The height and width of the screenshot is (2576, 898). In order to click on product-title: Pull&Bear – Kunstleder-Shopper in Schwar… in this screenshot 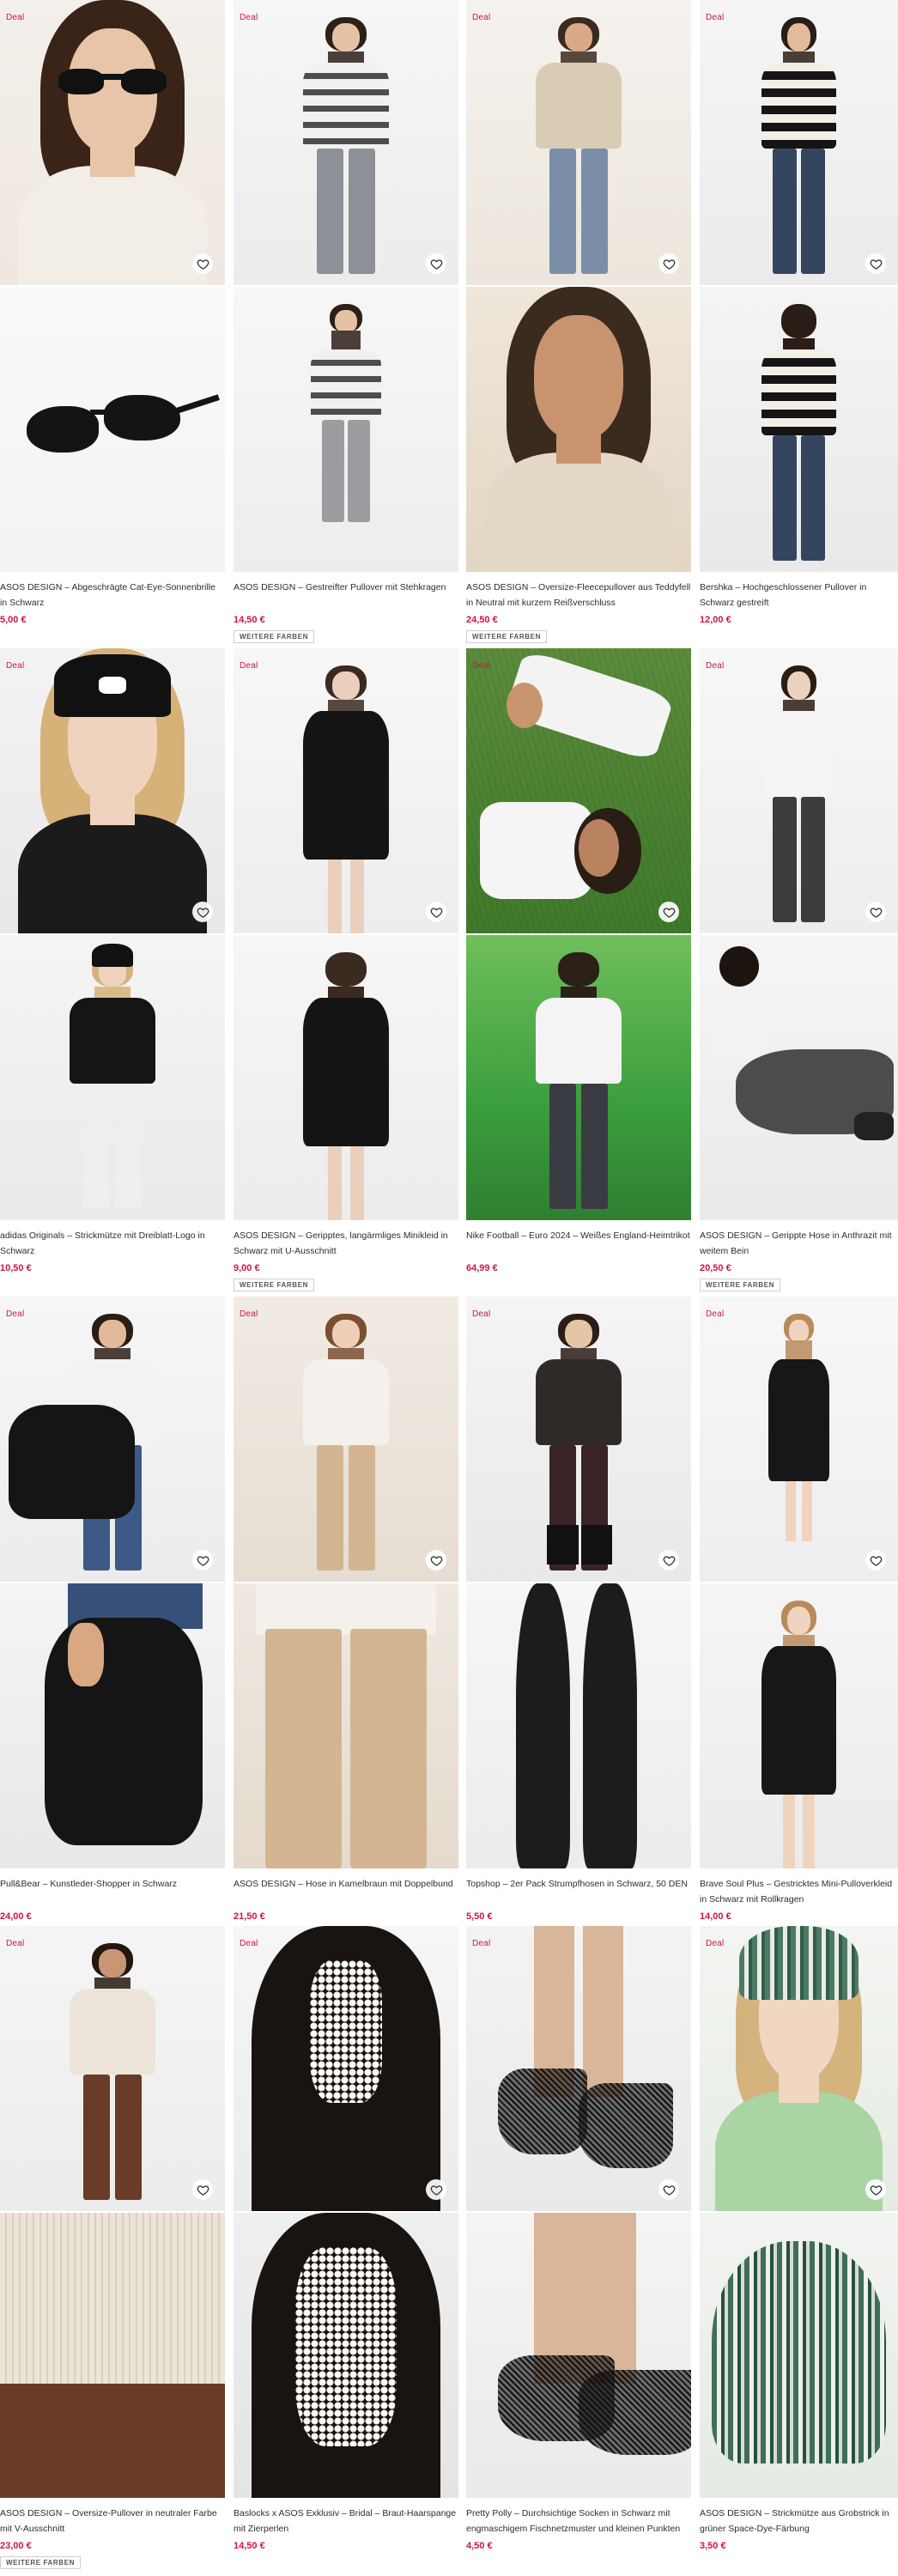, I will do `click(112, 1892)`.